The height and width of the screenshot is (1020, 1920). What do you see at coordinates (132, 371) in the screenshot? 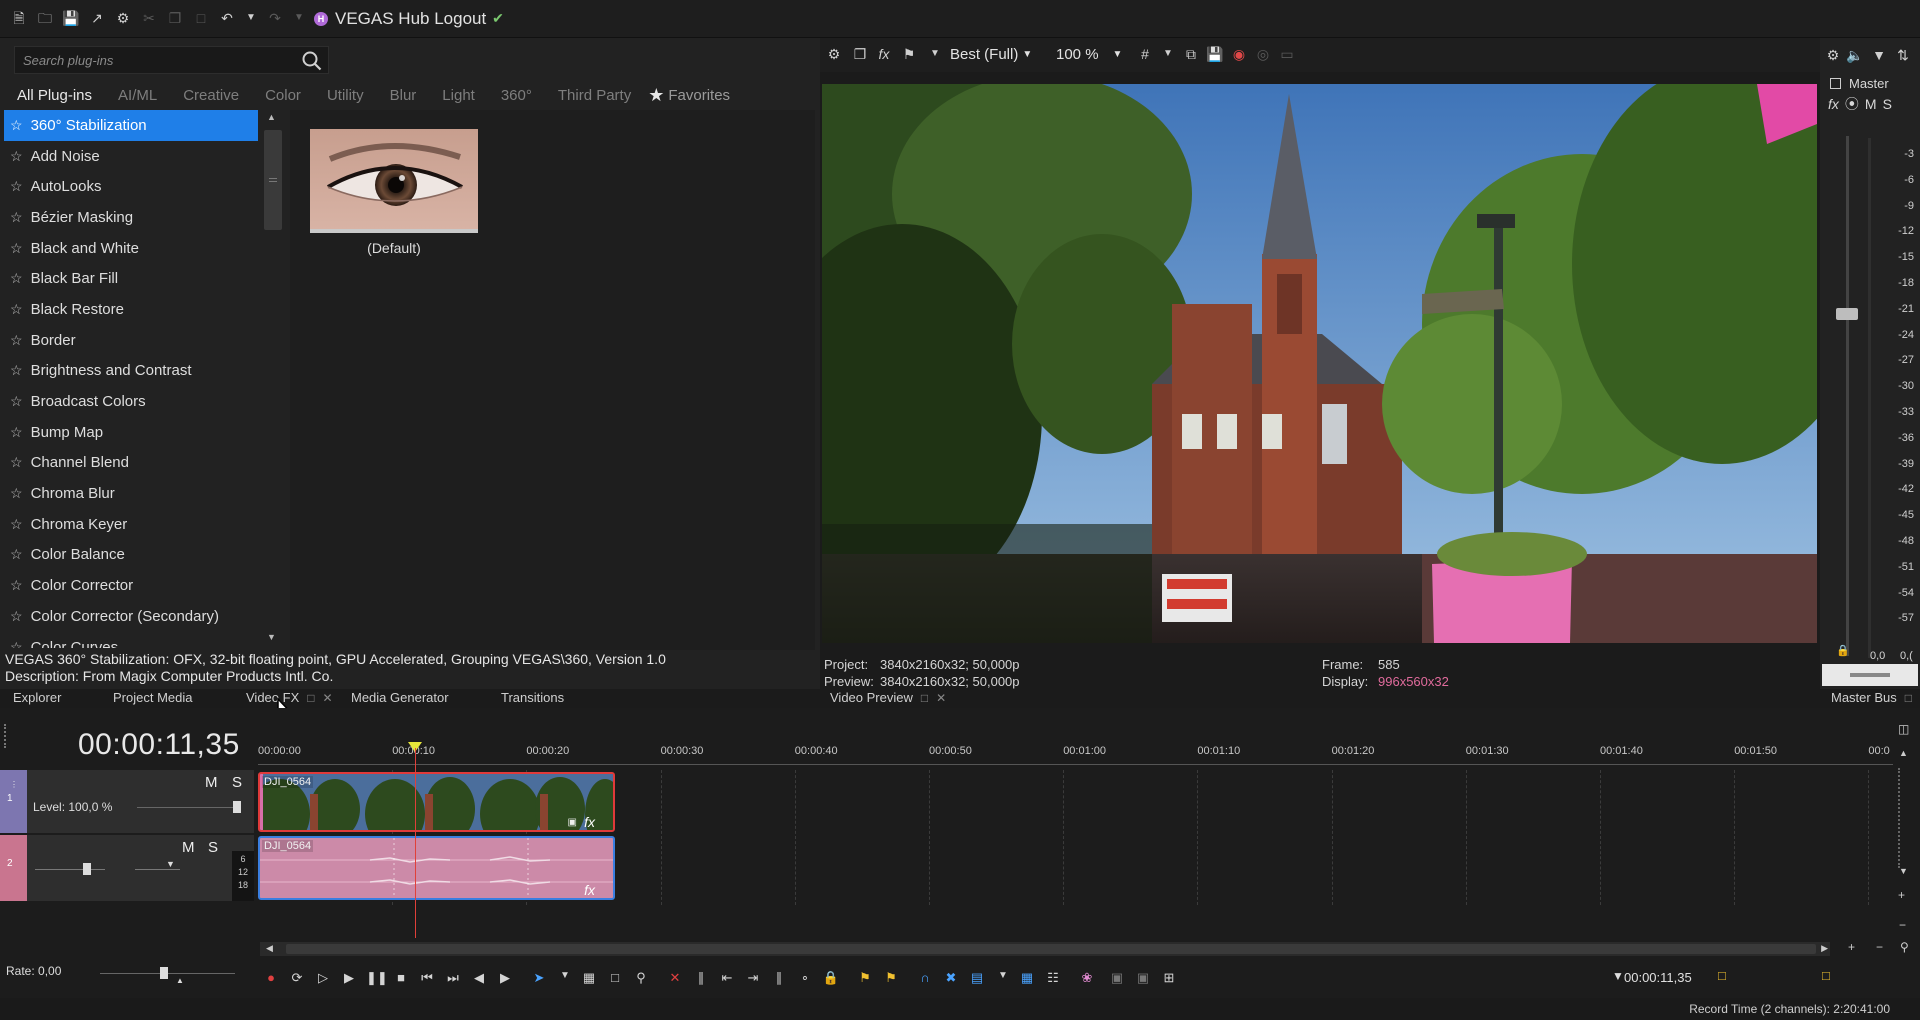
I see `plugin-item: ☆ Brightness and Contrast` at bounding box center [132, 371].